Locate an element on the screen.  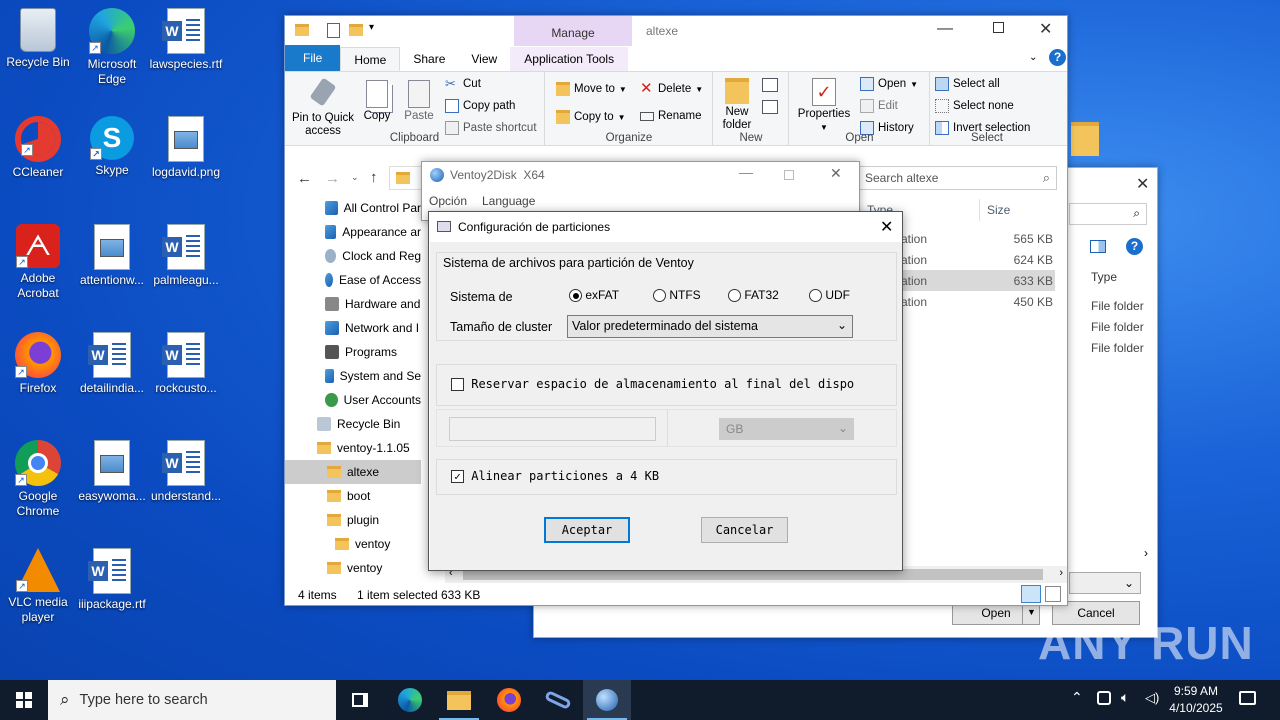
bg-dialog-close-button: ✕ is located at coordinates (1142, 184).